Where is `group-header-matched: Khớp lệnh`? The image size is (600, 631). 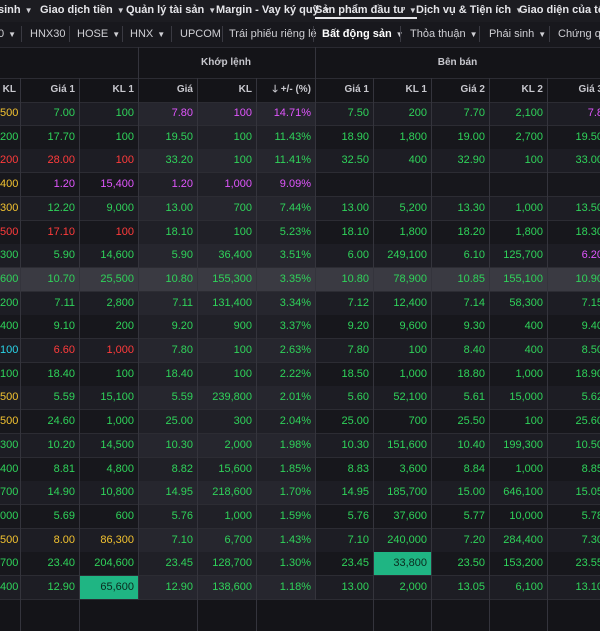 group-header-matched: Khớp lệnh is located at coordinates (226, 62).